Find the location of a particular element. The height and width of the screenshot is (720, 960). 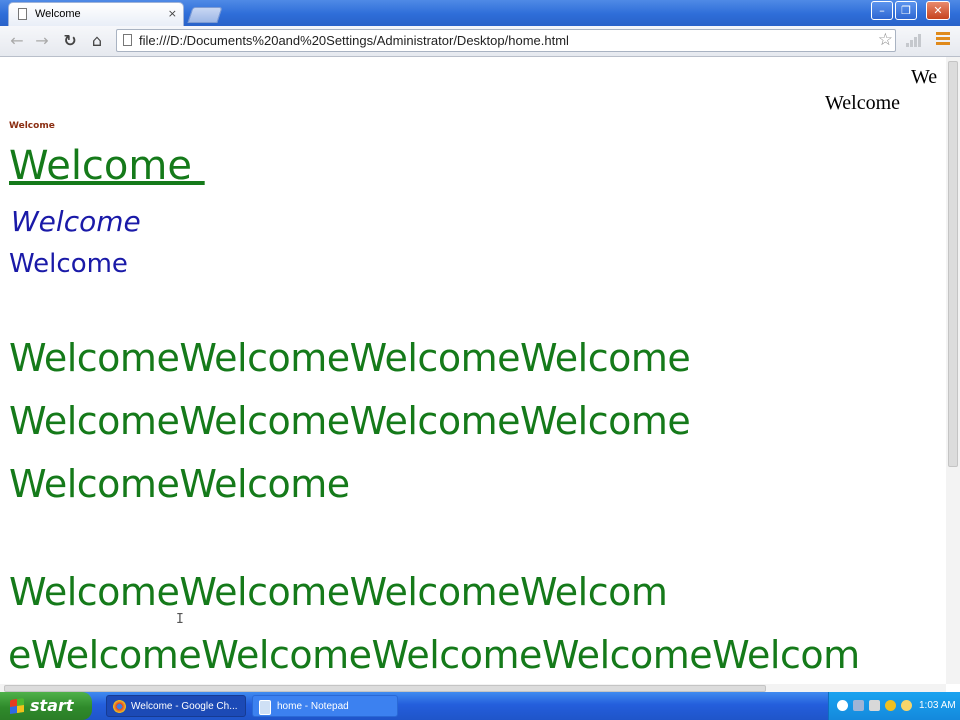

windows-logo-icon is located at coordinates (17, 706).